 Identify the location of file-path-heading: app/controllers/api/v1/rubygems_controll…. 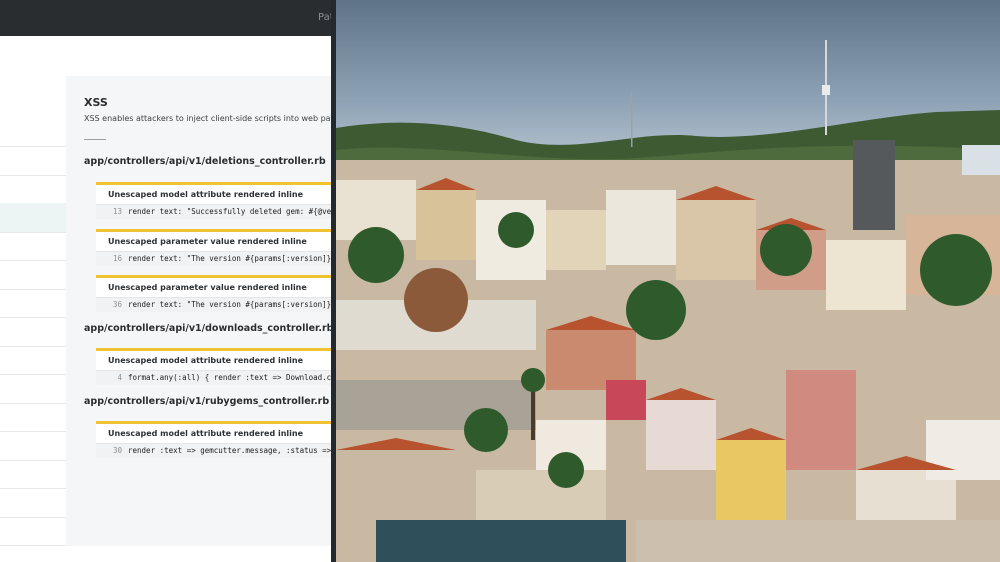
(206, 401).